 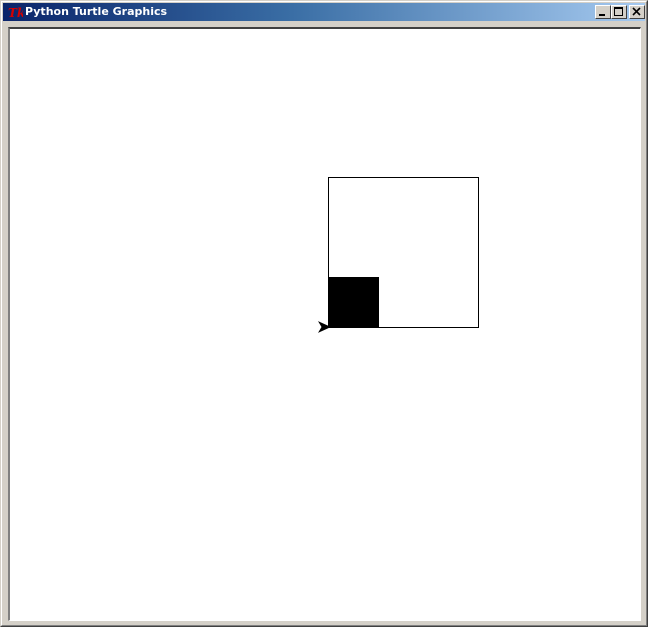 What do you see at coordinates (643, 324) in the screenshot?
I see `window-right-edge` at bounding box center [643, 324].